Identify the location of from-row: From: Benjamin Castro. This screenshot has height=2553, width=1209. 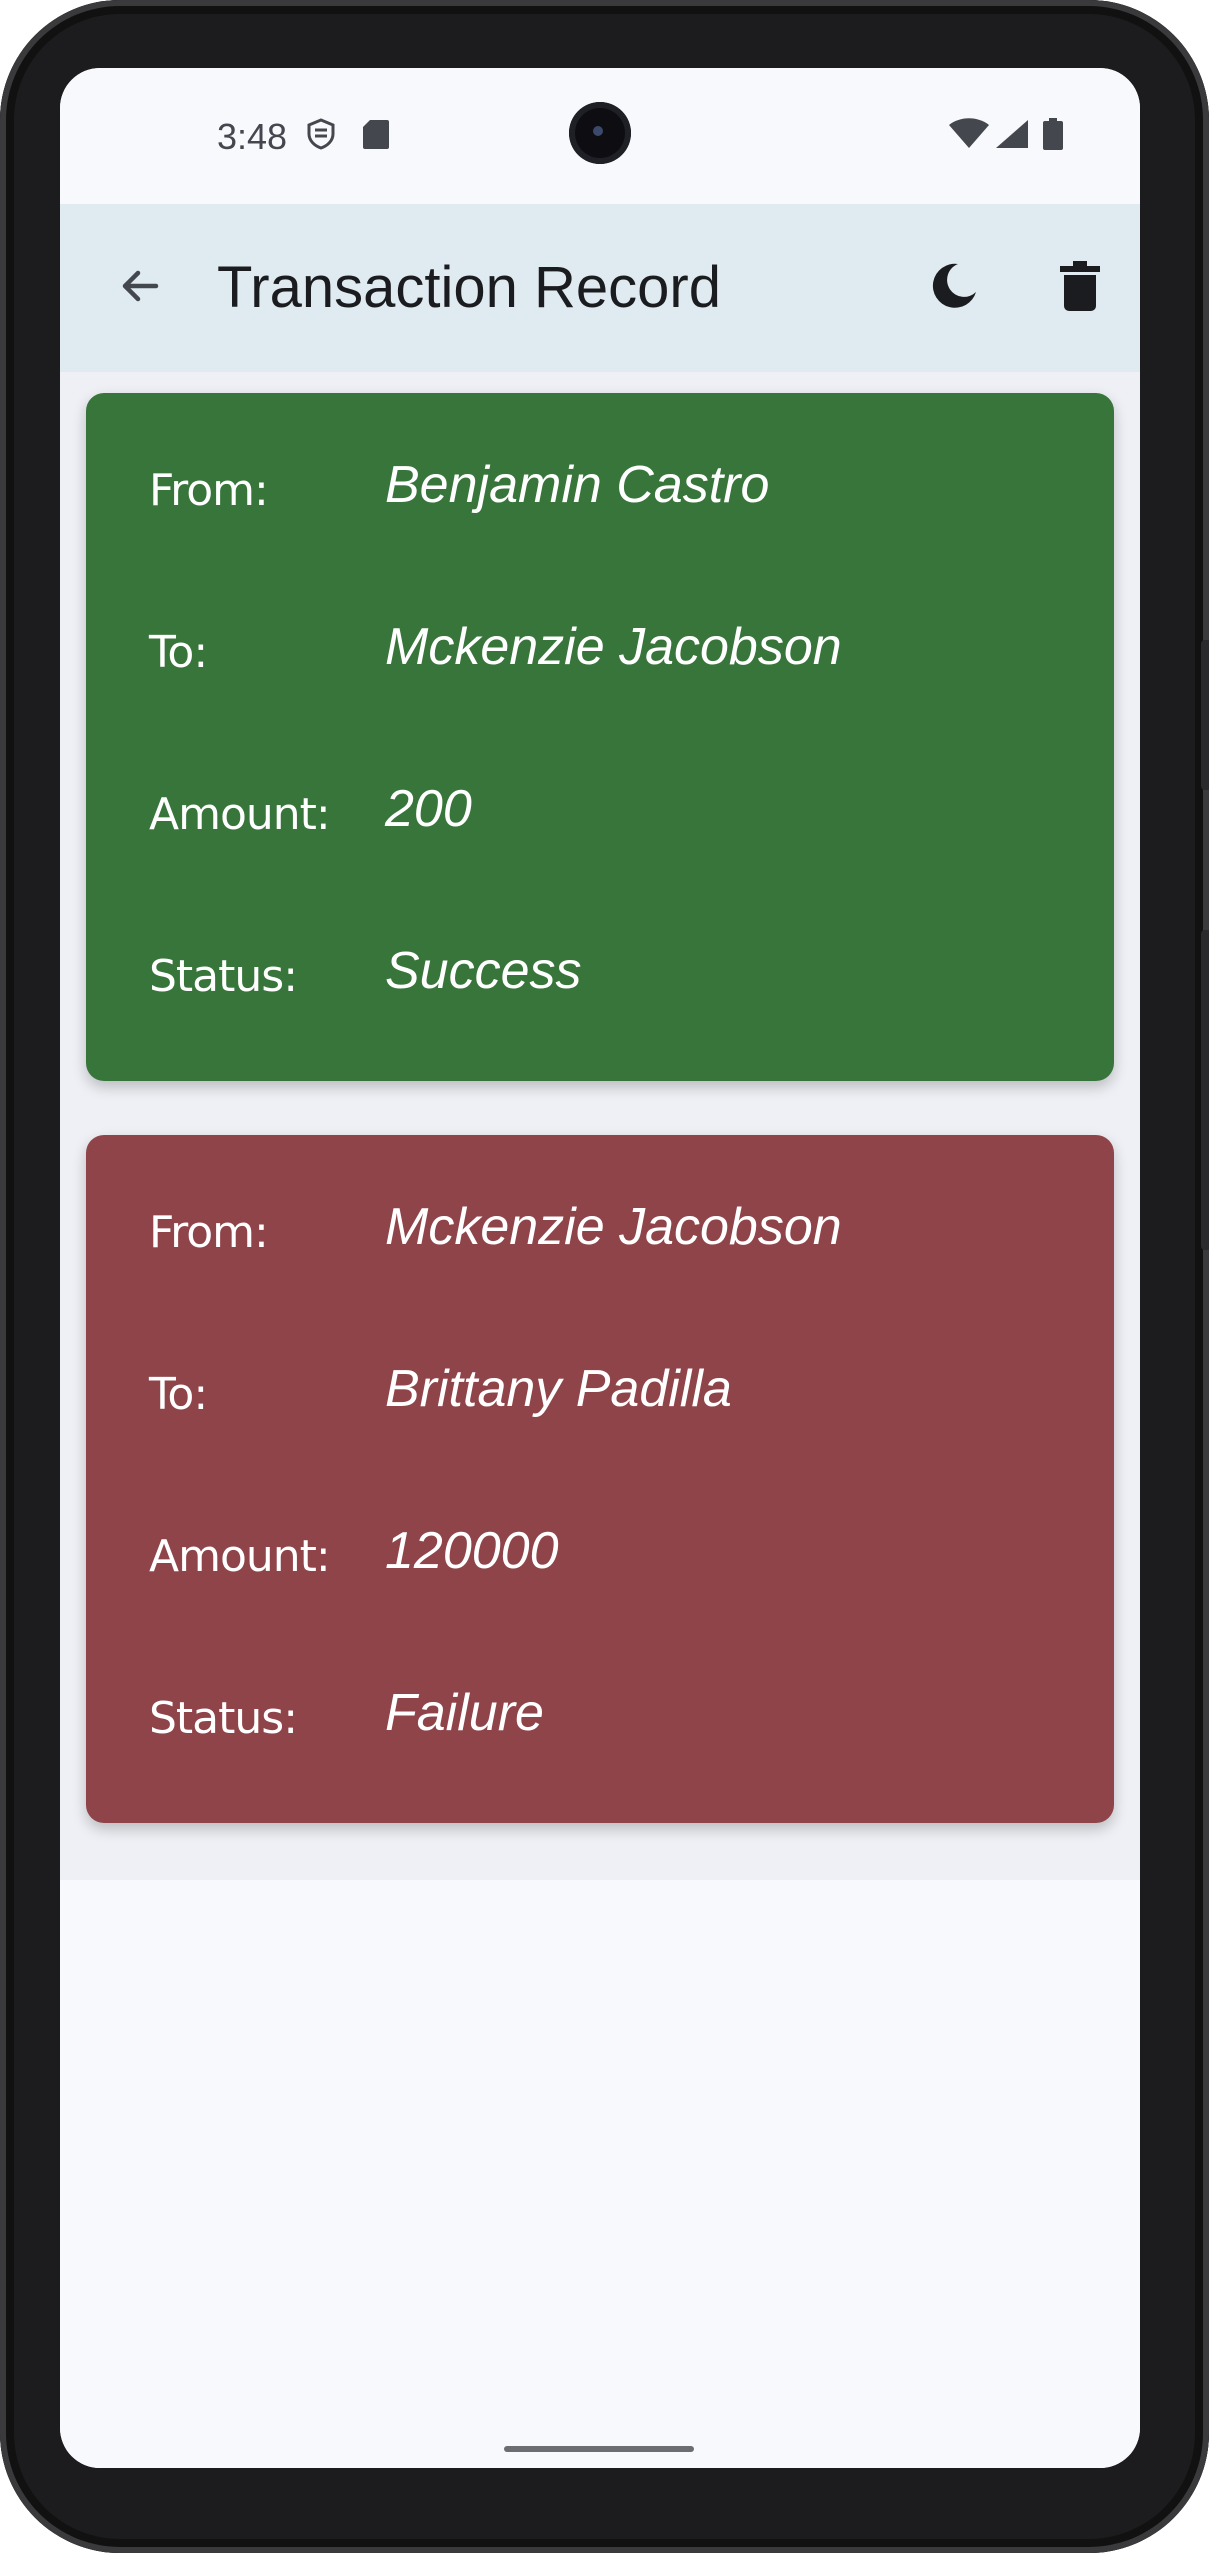
(619, 491).